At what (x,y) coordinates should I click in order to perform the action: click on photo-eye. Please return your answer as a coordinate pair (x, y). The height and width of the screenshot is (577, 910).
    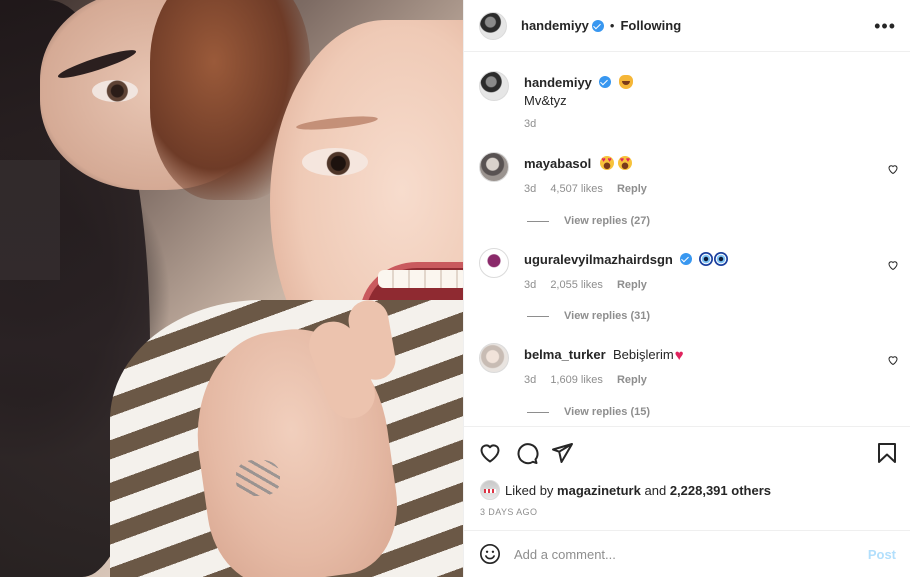
    Looking at the image, I should click on (115, 91).